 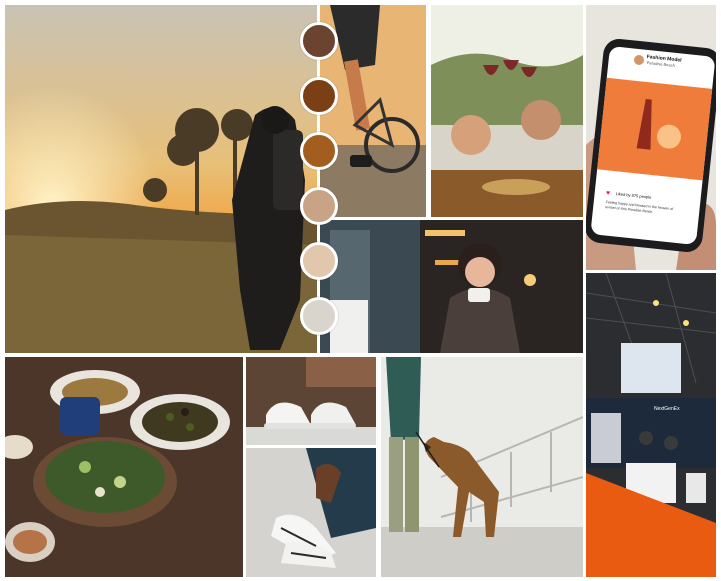 I want to click on photo-woman-coffee, so click(x=451, y=286).